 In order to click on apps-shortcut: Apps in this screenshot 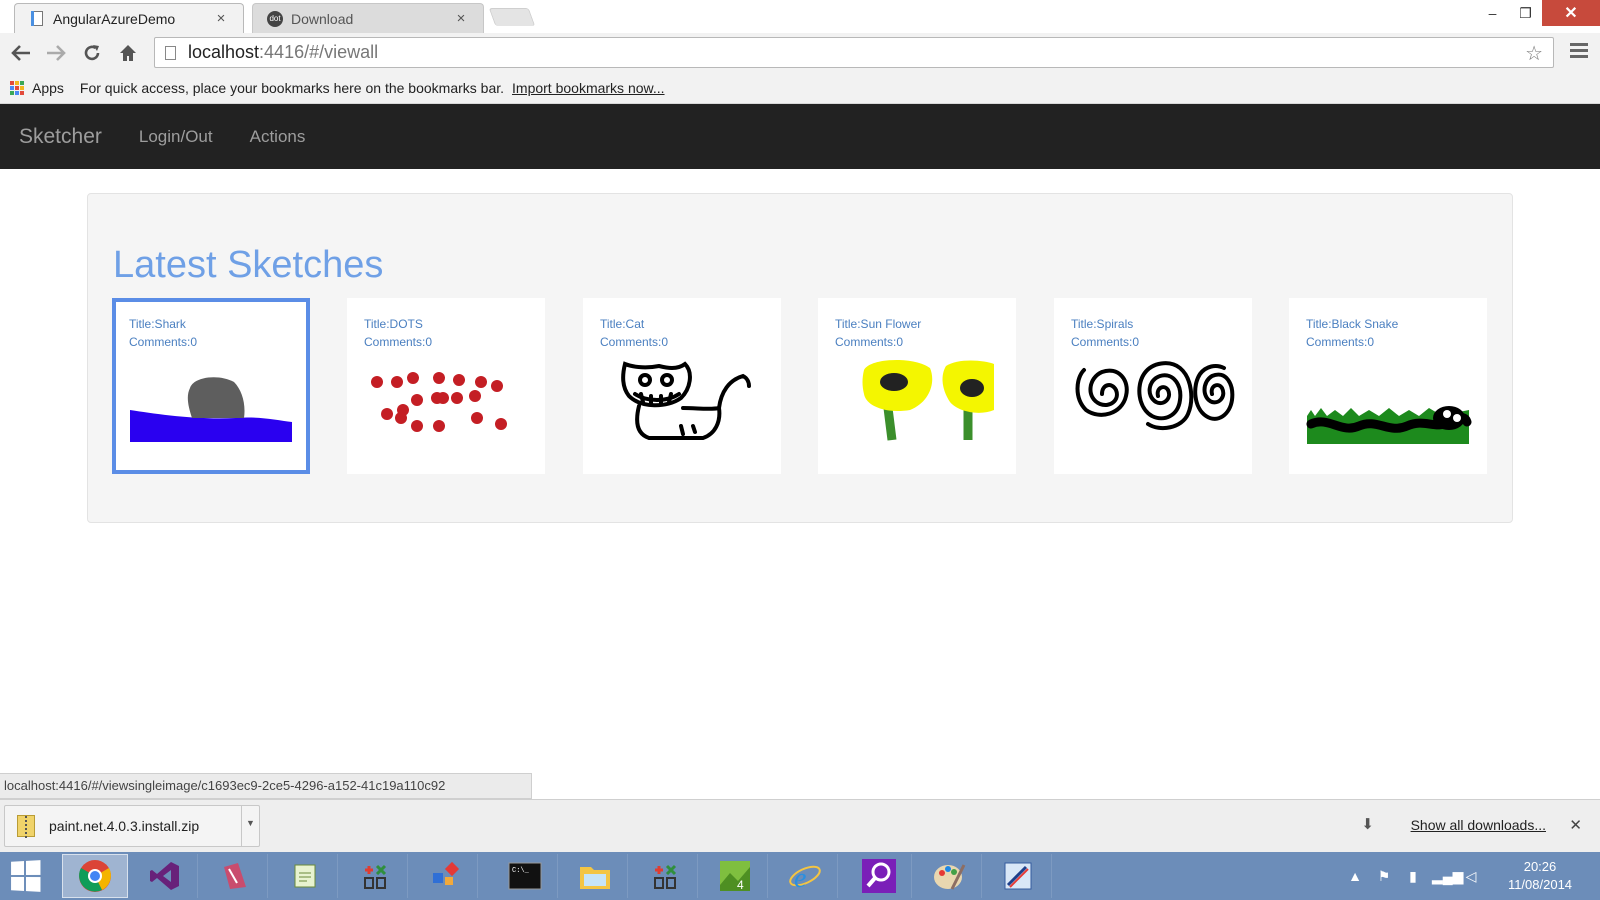, I will do `click(48, 88)`.